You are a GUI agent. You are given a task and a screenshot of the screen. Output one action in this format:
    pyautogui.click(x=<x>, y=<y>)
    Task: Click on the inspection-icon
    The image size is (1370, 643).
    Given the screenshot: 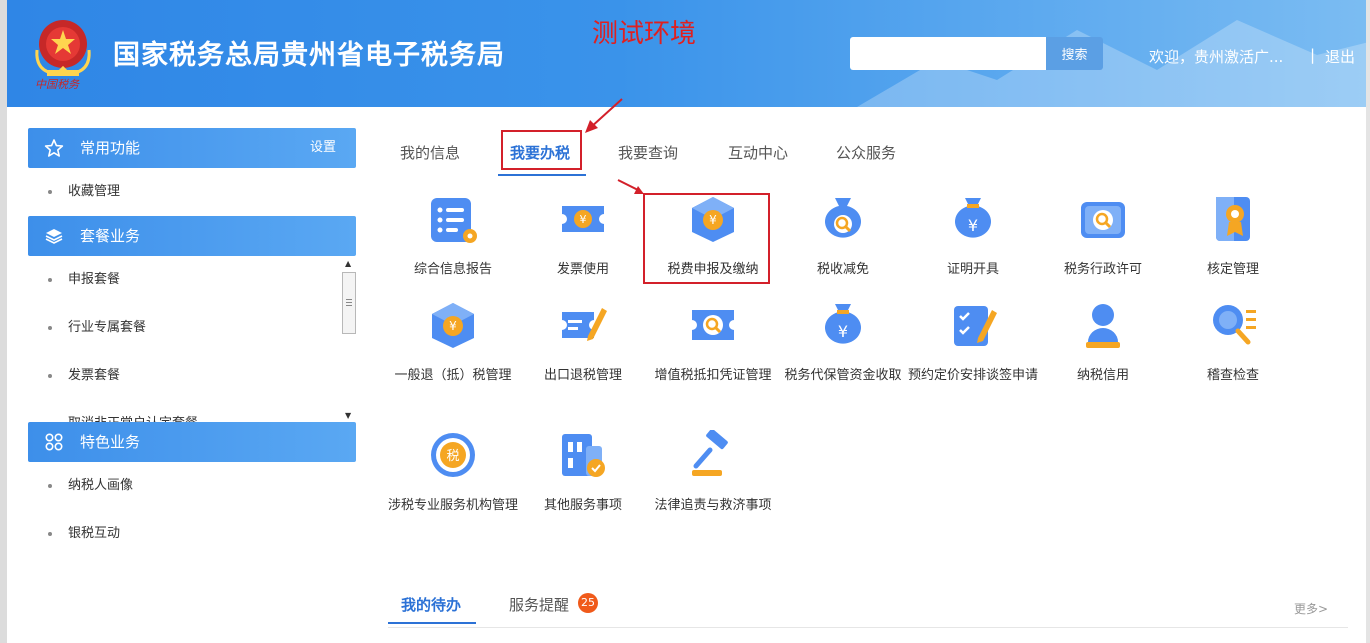 What is the action you would take?
    pyautogui.click(x=1234, y=325)
    